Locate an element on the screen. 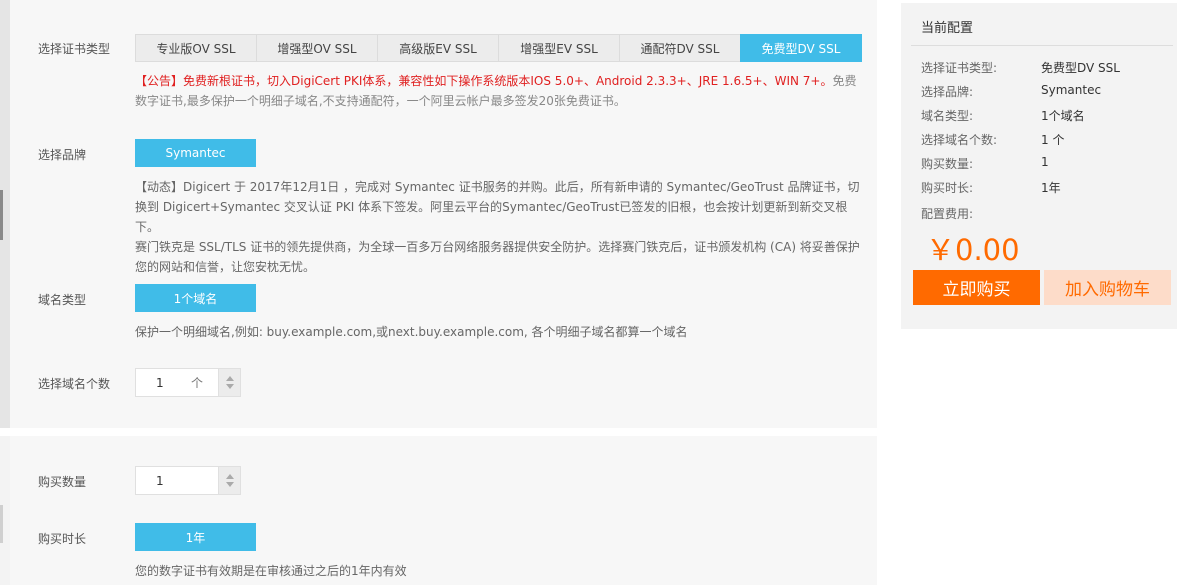 This screenshot has width=1178, height=585. config-row-value: 1年 is located at coordinates (1051, 188).